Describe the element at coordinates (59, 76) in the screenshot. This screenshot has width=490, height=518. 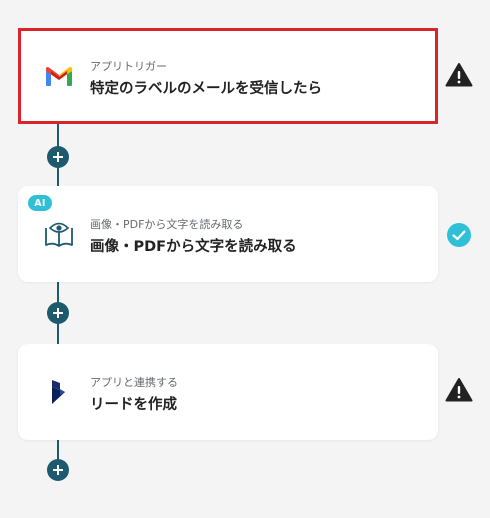
I see `gmail-icon` at that location.